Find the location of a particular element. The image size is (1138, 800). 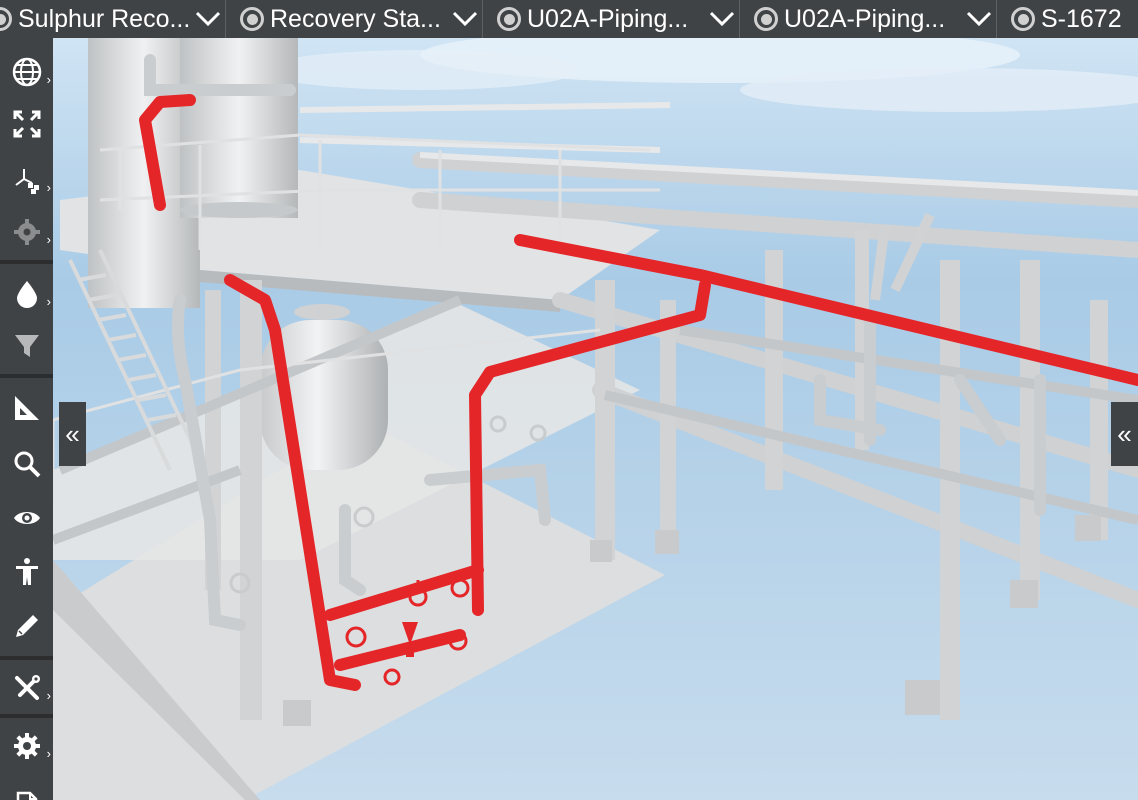

tools-icon is located at coordinates (27, 687).